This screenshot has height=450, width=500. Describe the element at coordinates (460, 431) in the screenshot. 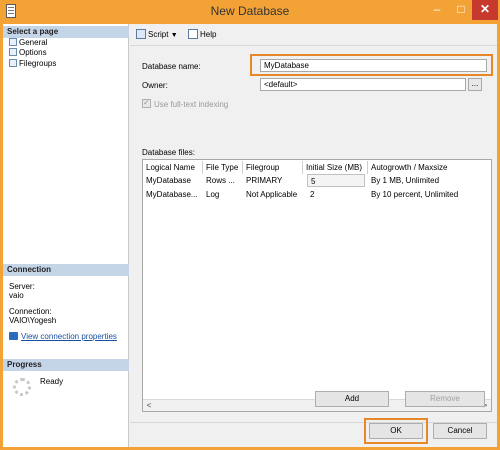

I see `cancel-button: Cancel` at that location.